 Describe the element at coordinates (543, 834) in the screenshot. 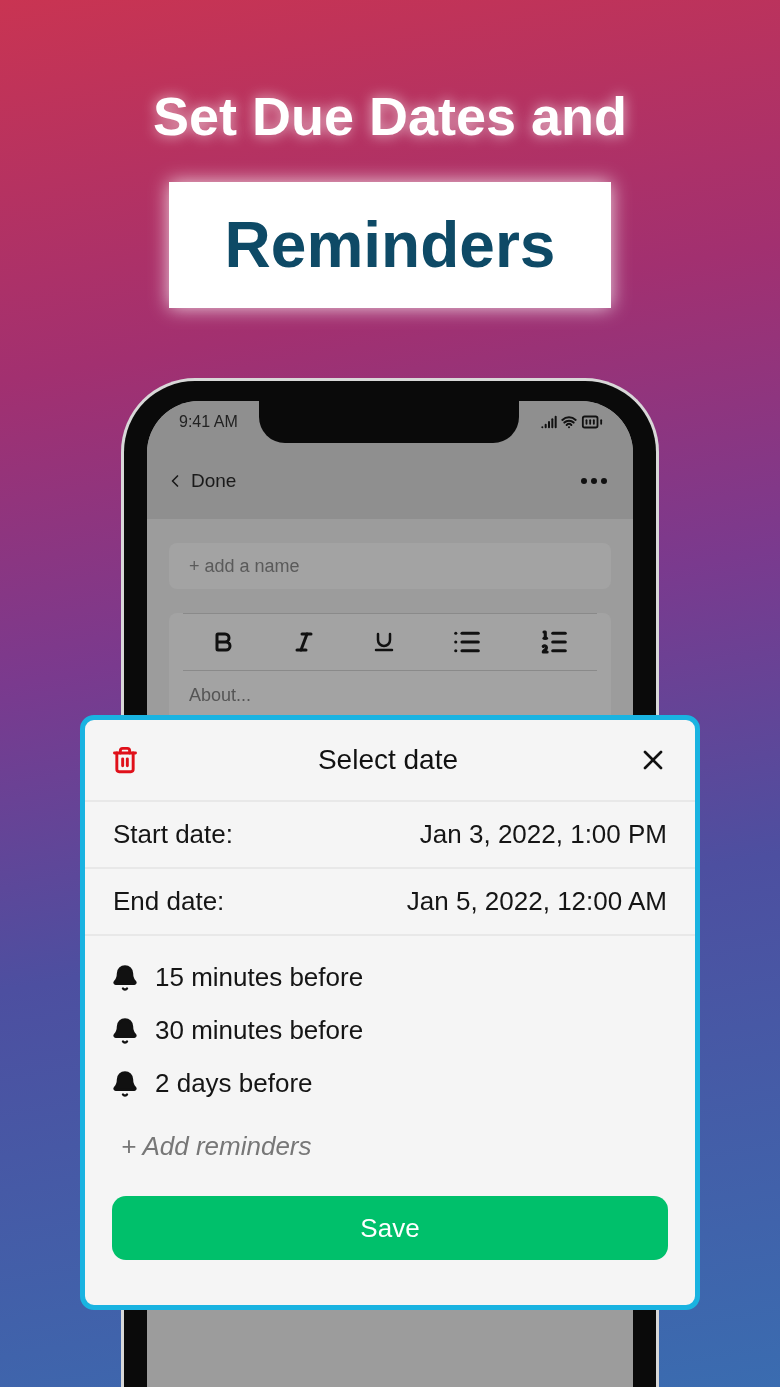

I see `date-value: Jan 3, 2022, 1:00 PM` at that location.